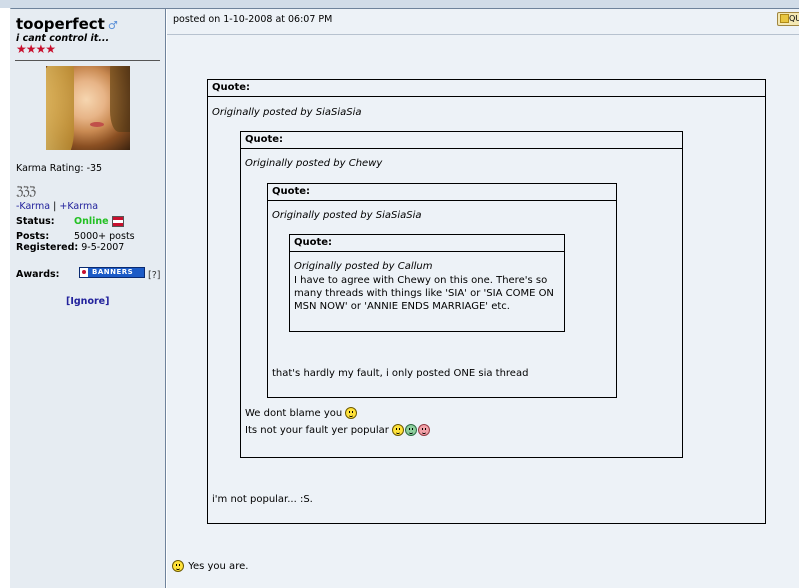 Image resolution: width=799 pixels, height=588 pixels. I want to click on karma-links: -Karma | +Karma, so click(57, 206).